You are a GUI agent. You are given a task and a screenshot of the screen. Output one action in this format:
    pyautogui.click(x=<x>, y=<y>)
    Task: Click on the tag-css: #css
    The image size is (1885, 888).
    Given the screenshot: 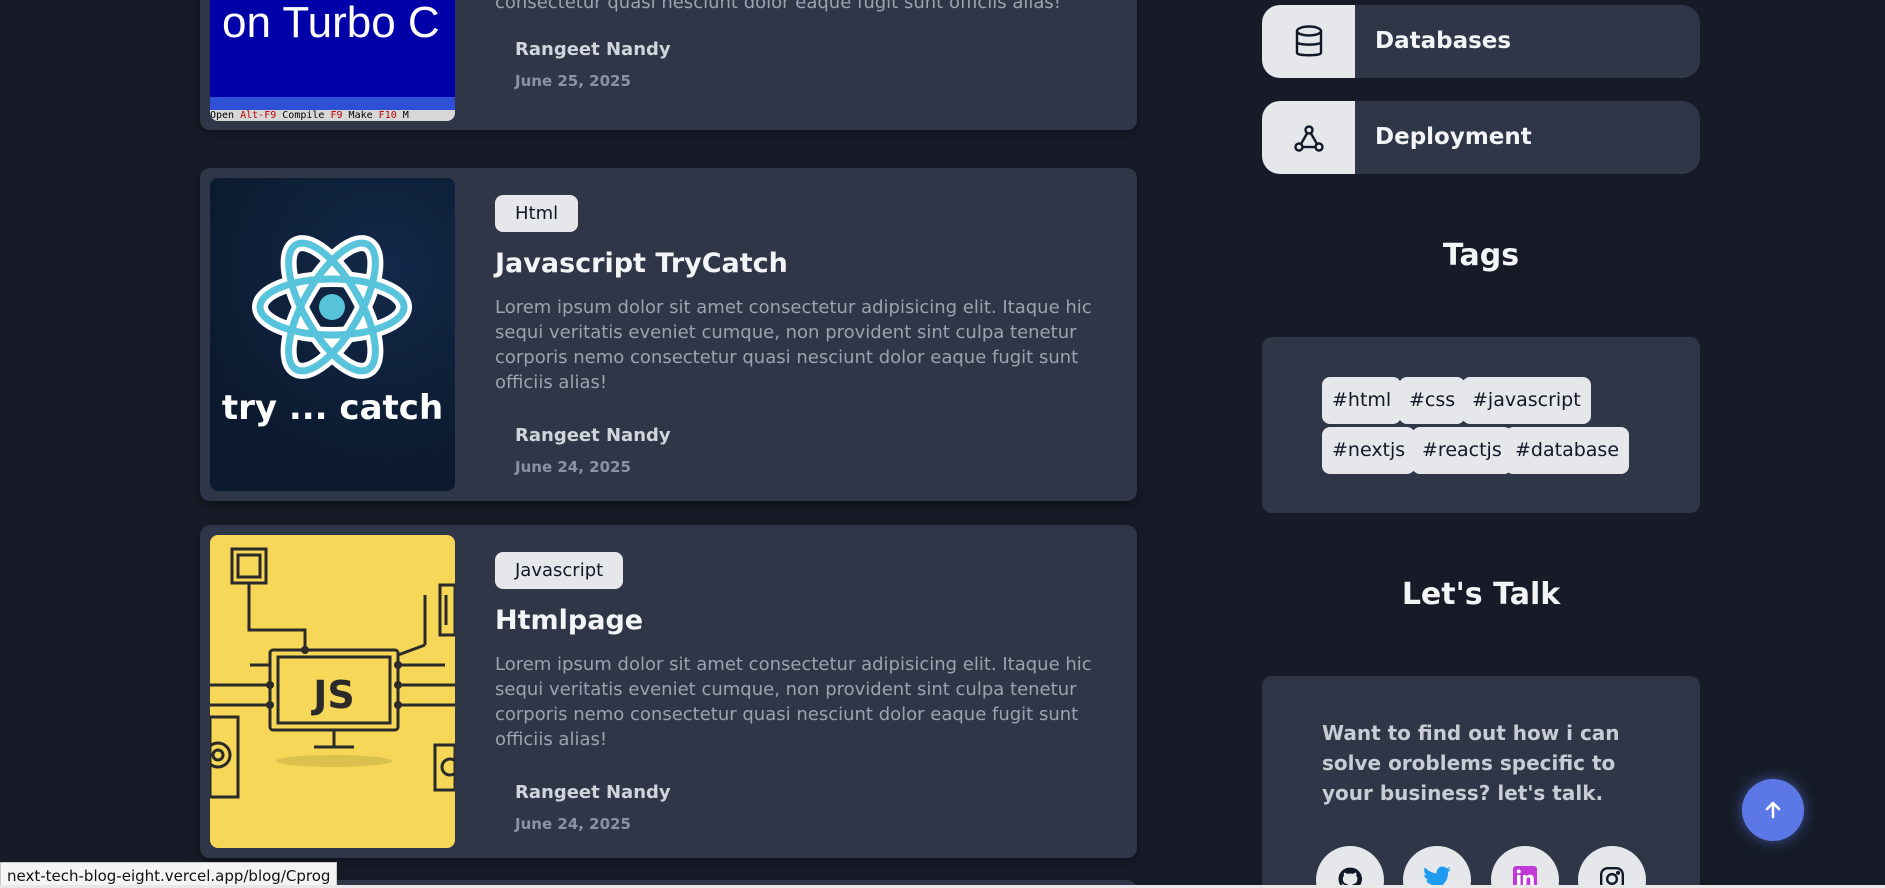 What is the action you would take?
    pyautogui.click(x=1432, y=400)
    